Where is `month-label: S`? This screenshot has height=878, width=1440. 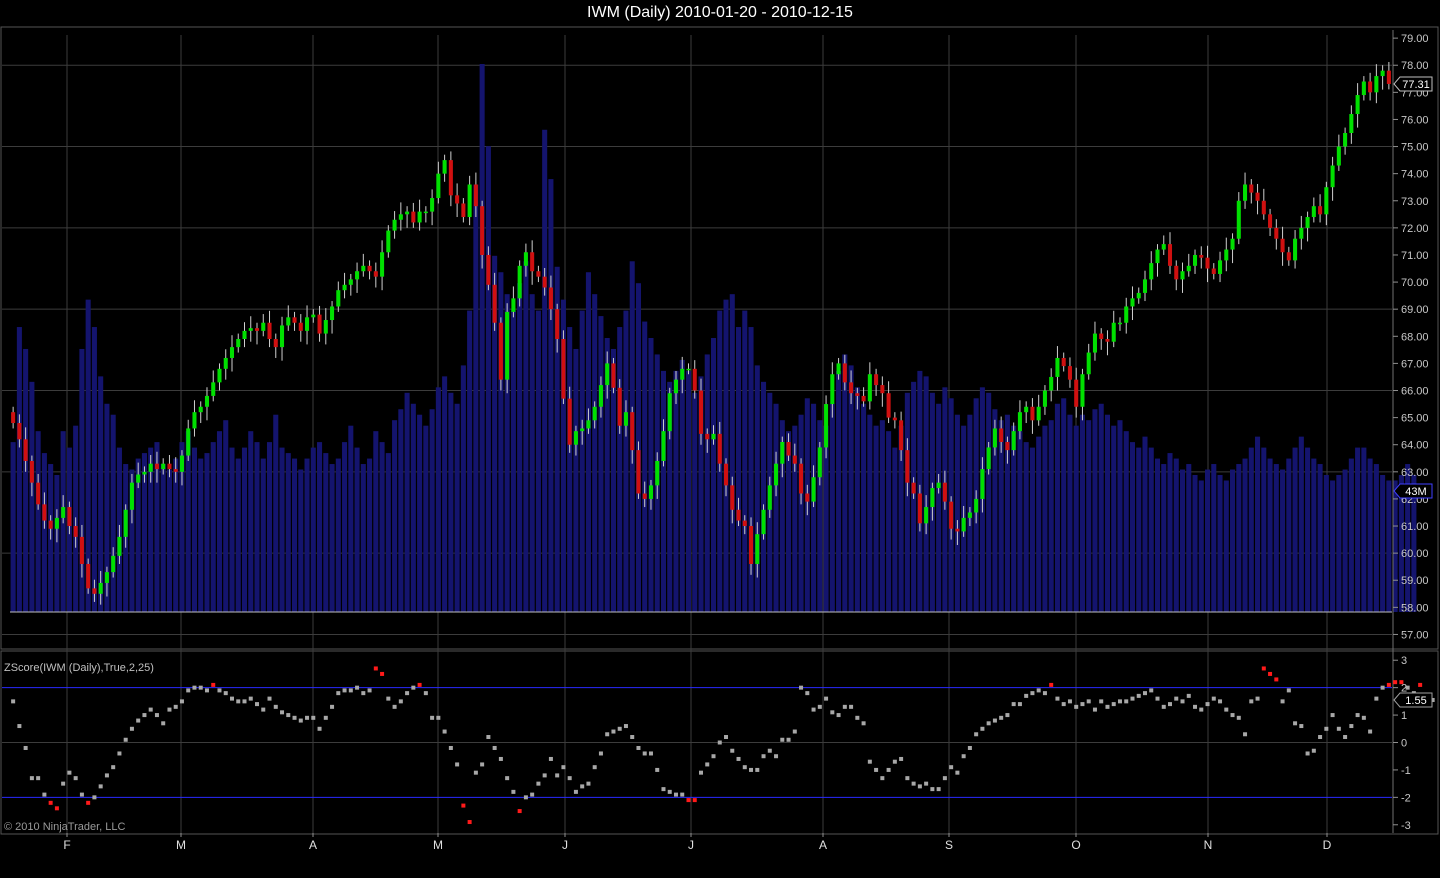 month-label: S is located at coordinates (949, 845).